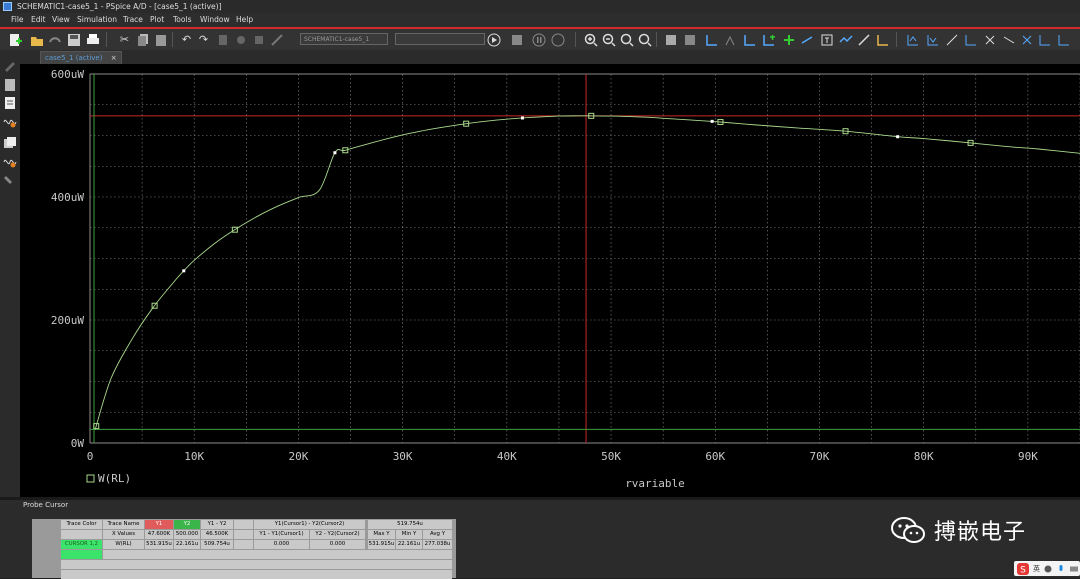  I want to click on y-tick-label: 400uW, so click(67, 197).